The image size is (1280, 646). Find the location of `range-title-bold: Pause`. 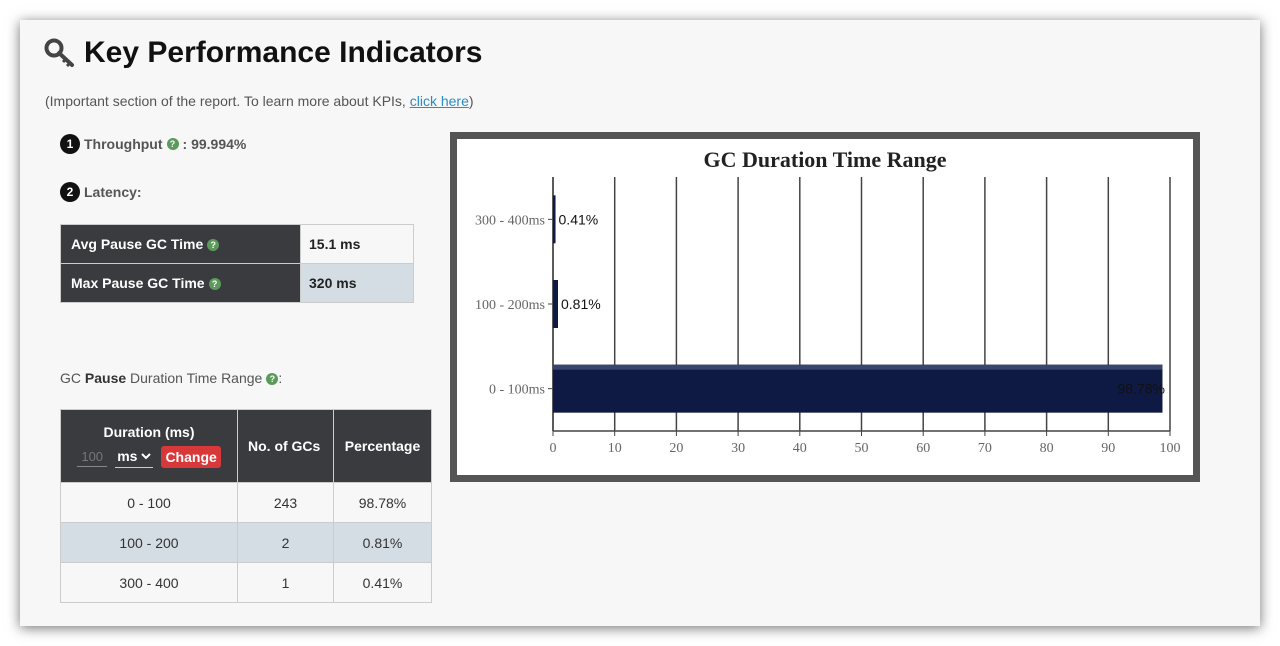

range-title-bold: Pause is located at coordinates (105, 378).